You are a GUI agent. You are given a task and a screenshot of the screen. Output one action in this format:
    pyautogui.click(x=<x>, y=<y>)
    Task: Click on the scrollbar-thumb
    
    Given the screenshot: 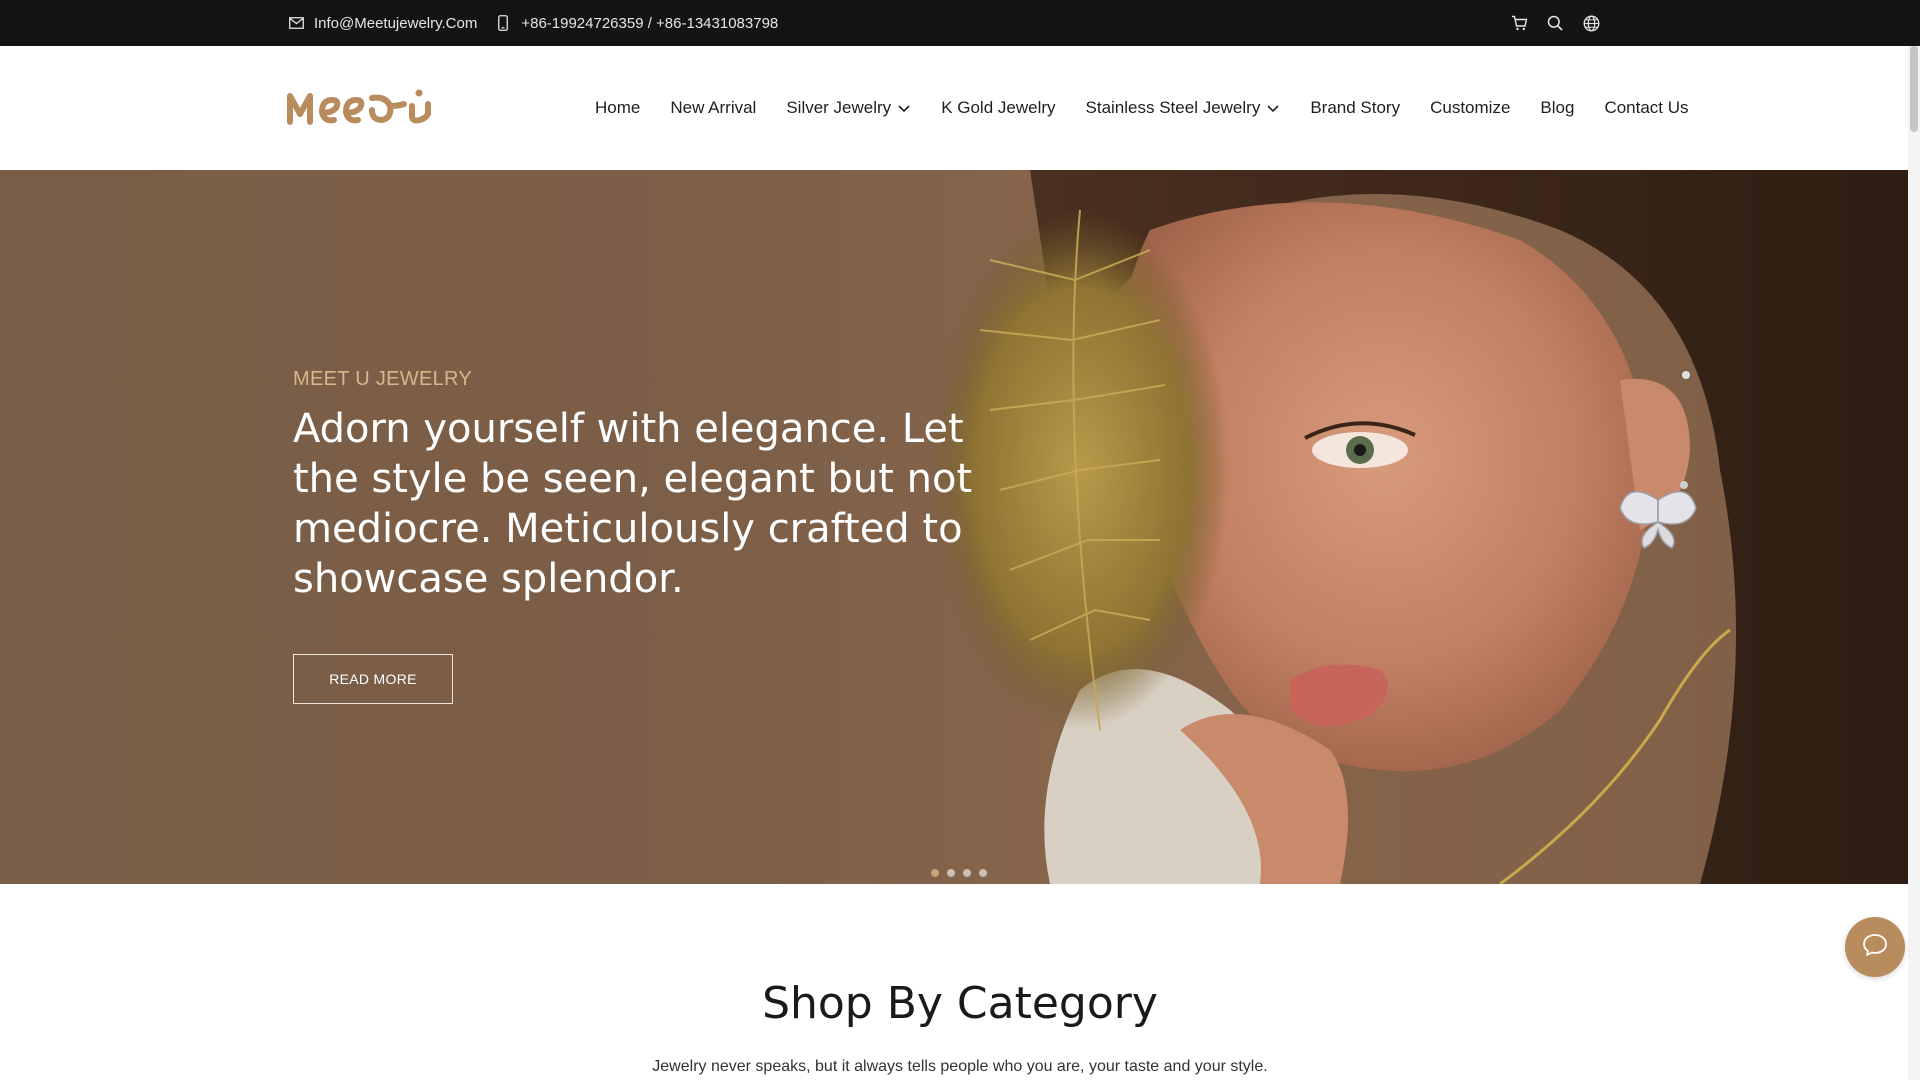 What is the action you would take?
    pyautogui.click(x=1914, y=89)
    